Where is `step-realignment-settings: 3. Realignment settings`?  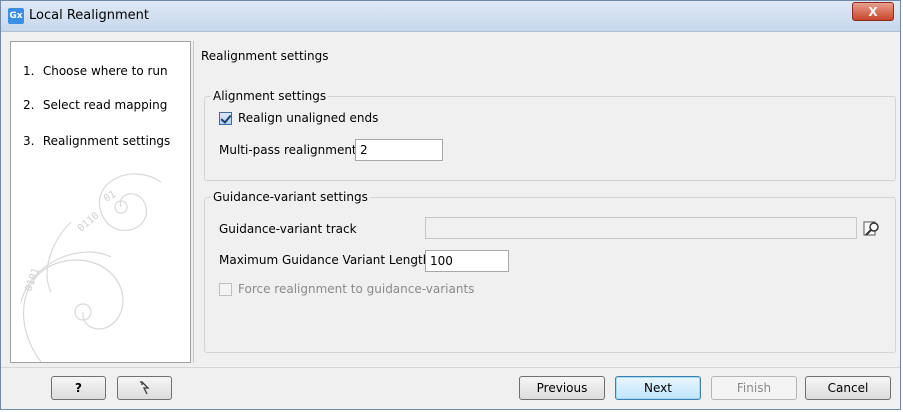 step-realignment-settings: 3. Realignment settings is located at coordinates (96, 141).